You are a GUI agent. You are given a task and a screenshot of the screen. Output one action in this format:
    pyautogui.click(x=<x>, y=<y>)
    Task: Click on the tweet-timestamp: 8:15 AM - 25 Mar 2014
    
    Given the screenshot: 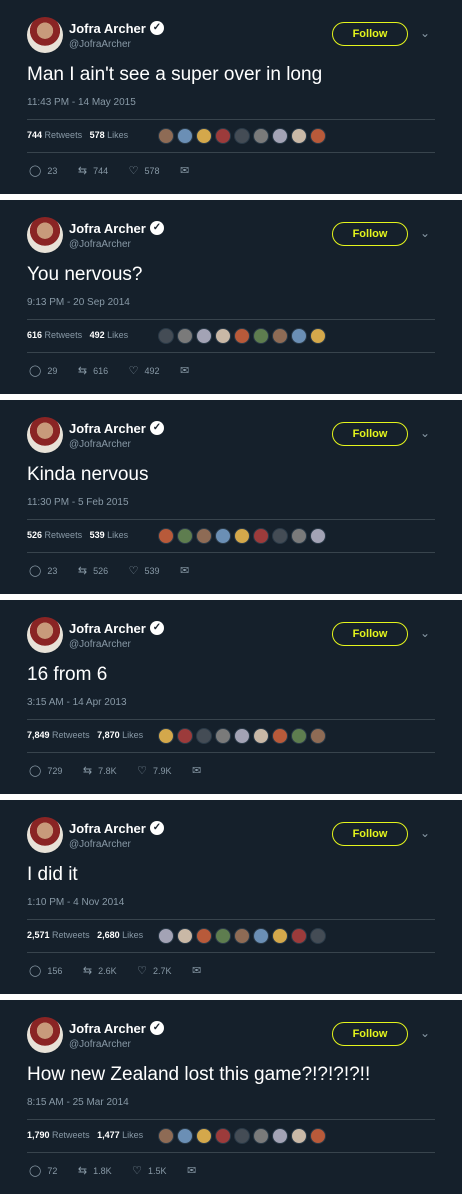 What is the action you would take?
    pyautogui.click(x=78, y=1102)
    